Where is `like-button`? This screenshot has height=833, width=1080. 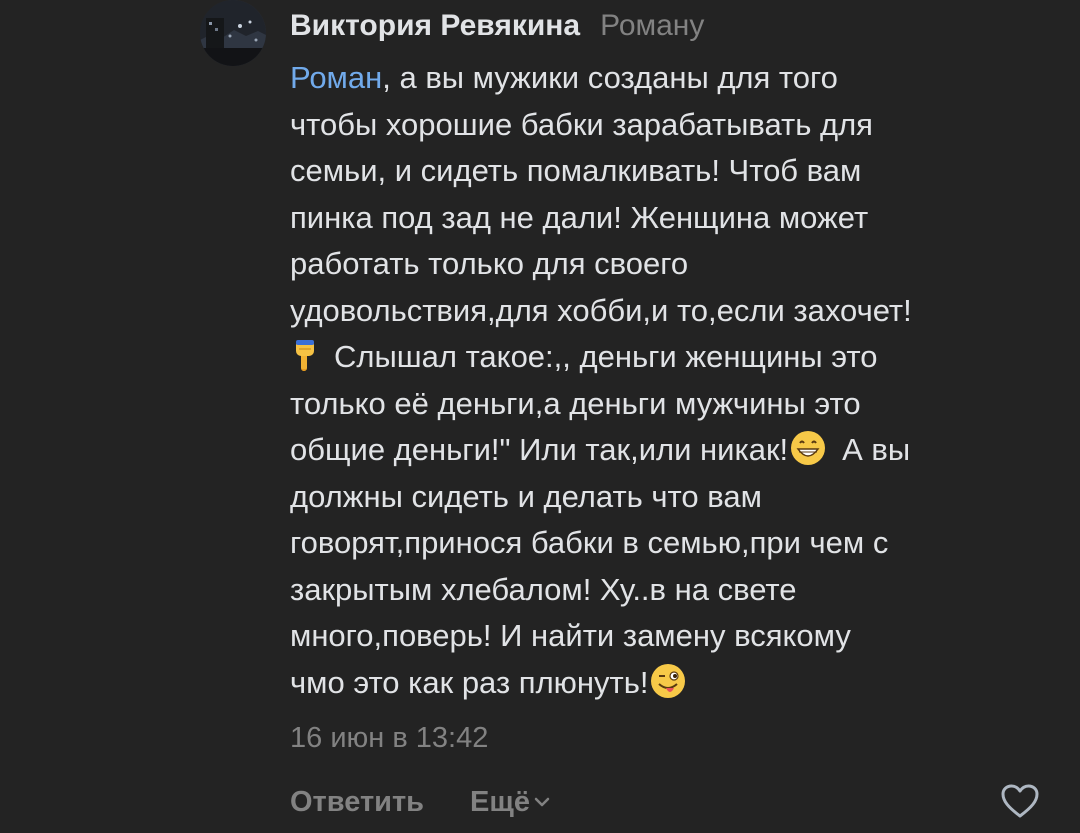
like-button is located at coordinates (1020, 801).